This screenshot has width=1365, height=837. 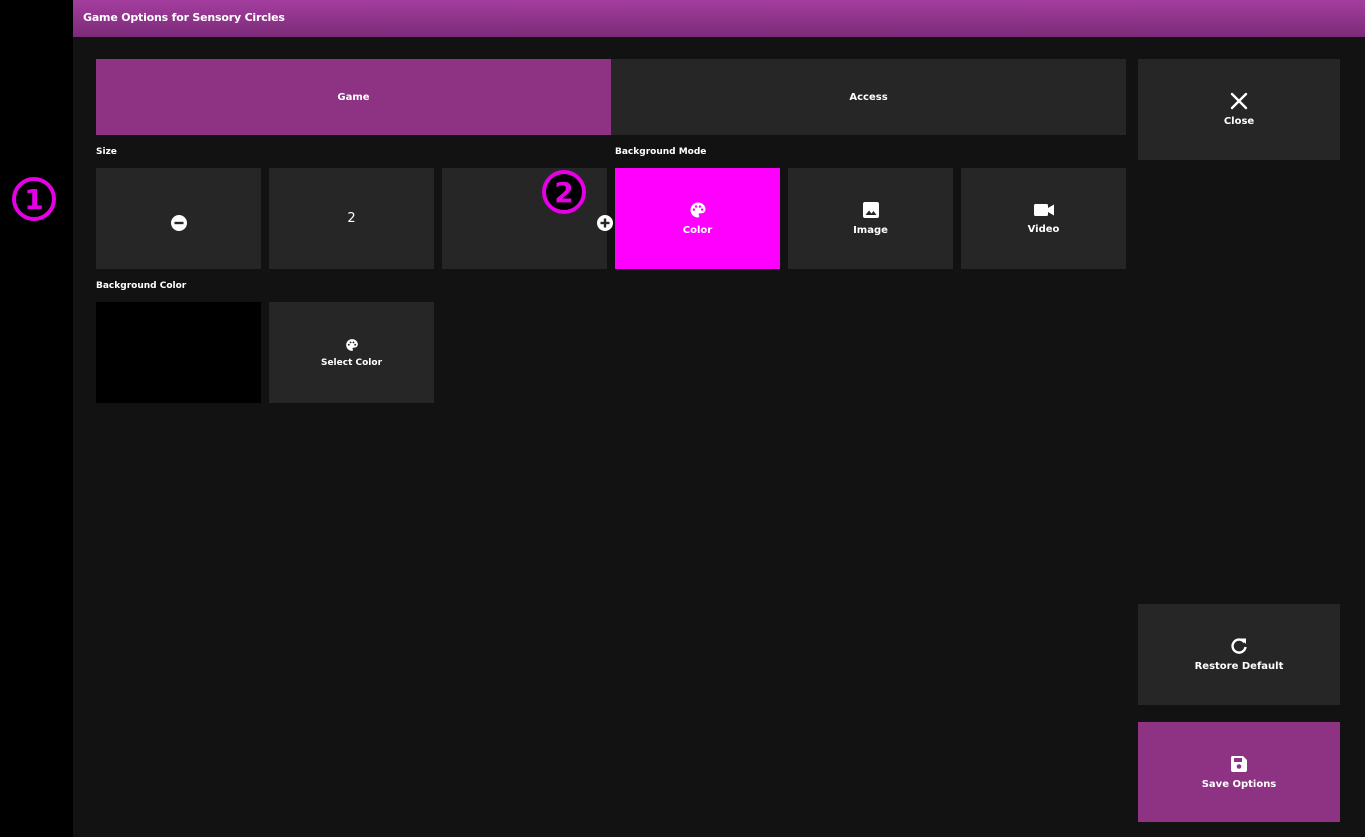 What do you see at coordinates (697, 230) in the screenshot?
I see `mode-color-label: Color` at bounding box center [697, 230].